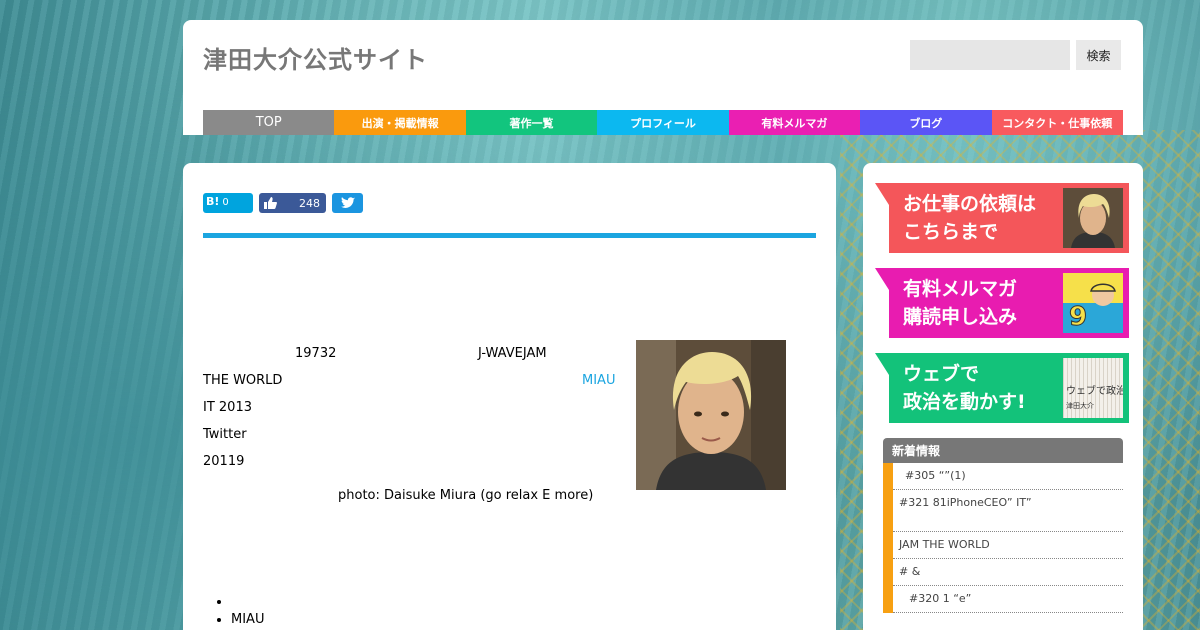 The height and width of the screenshot is (630, 1200). I want to click on article-bullet-list: MIAU, so click(247, 611).